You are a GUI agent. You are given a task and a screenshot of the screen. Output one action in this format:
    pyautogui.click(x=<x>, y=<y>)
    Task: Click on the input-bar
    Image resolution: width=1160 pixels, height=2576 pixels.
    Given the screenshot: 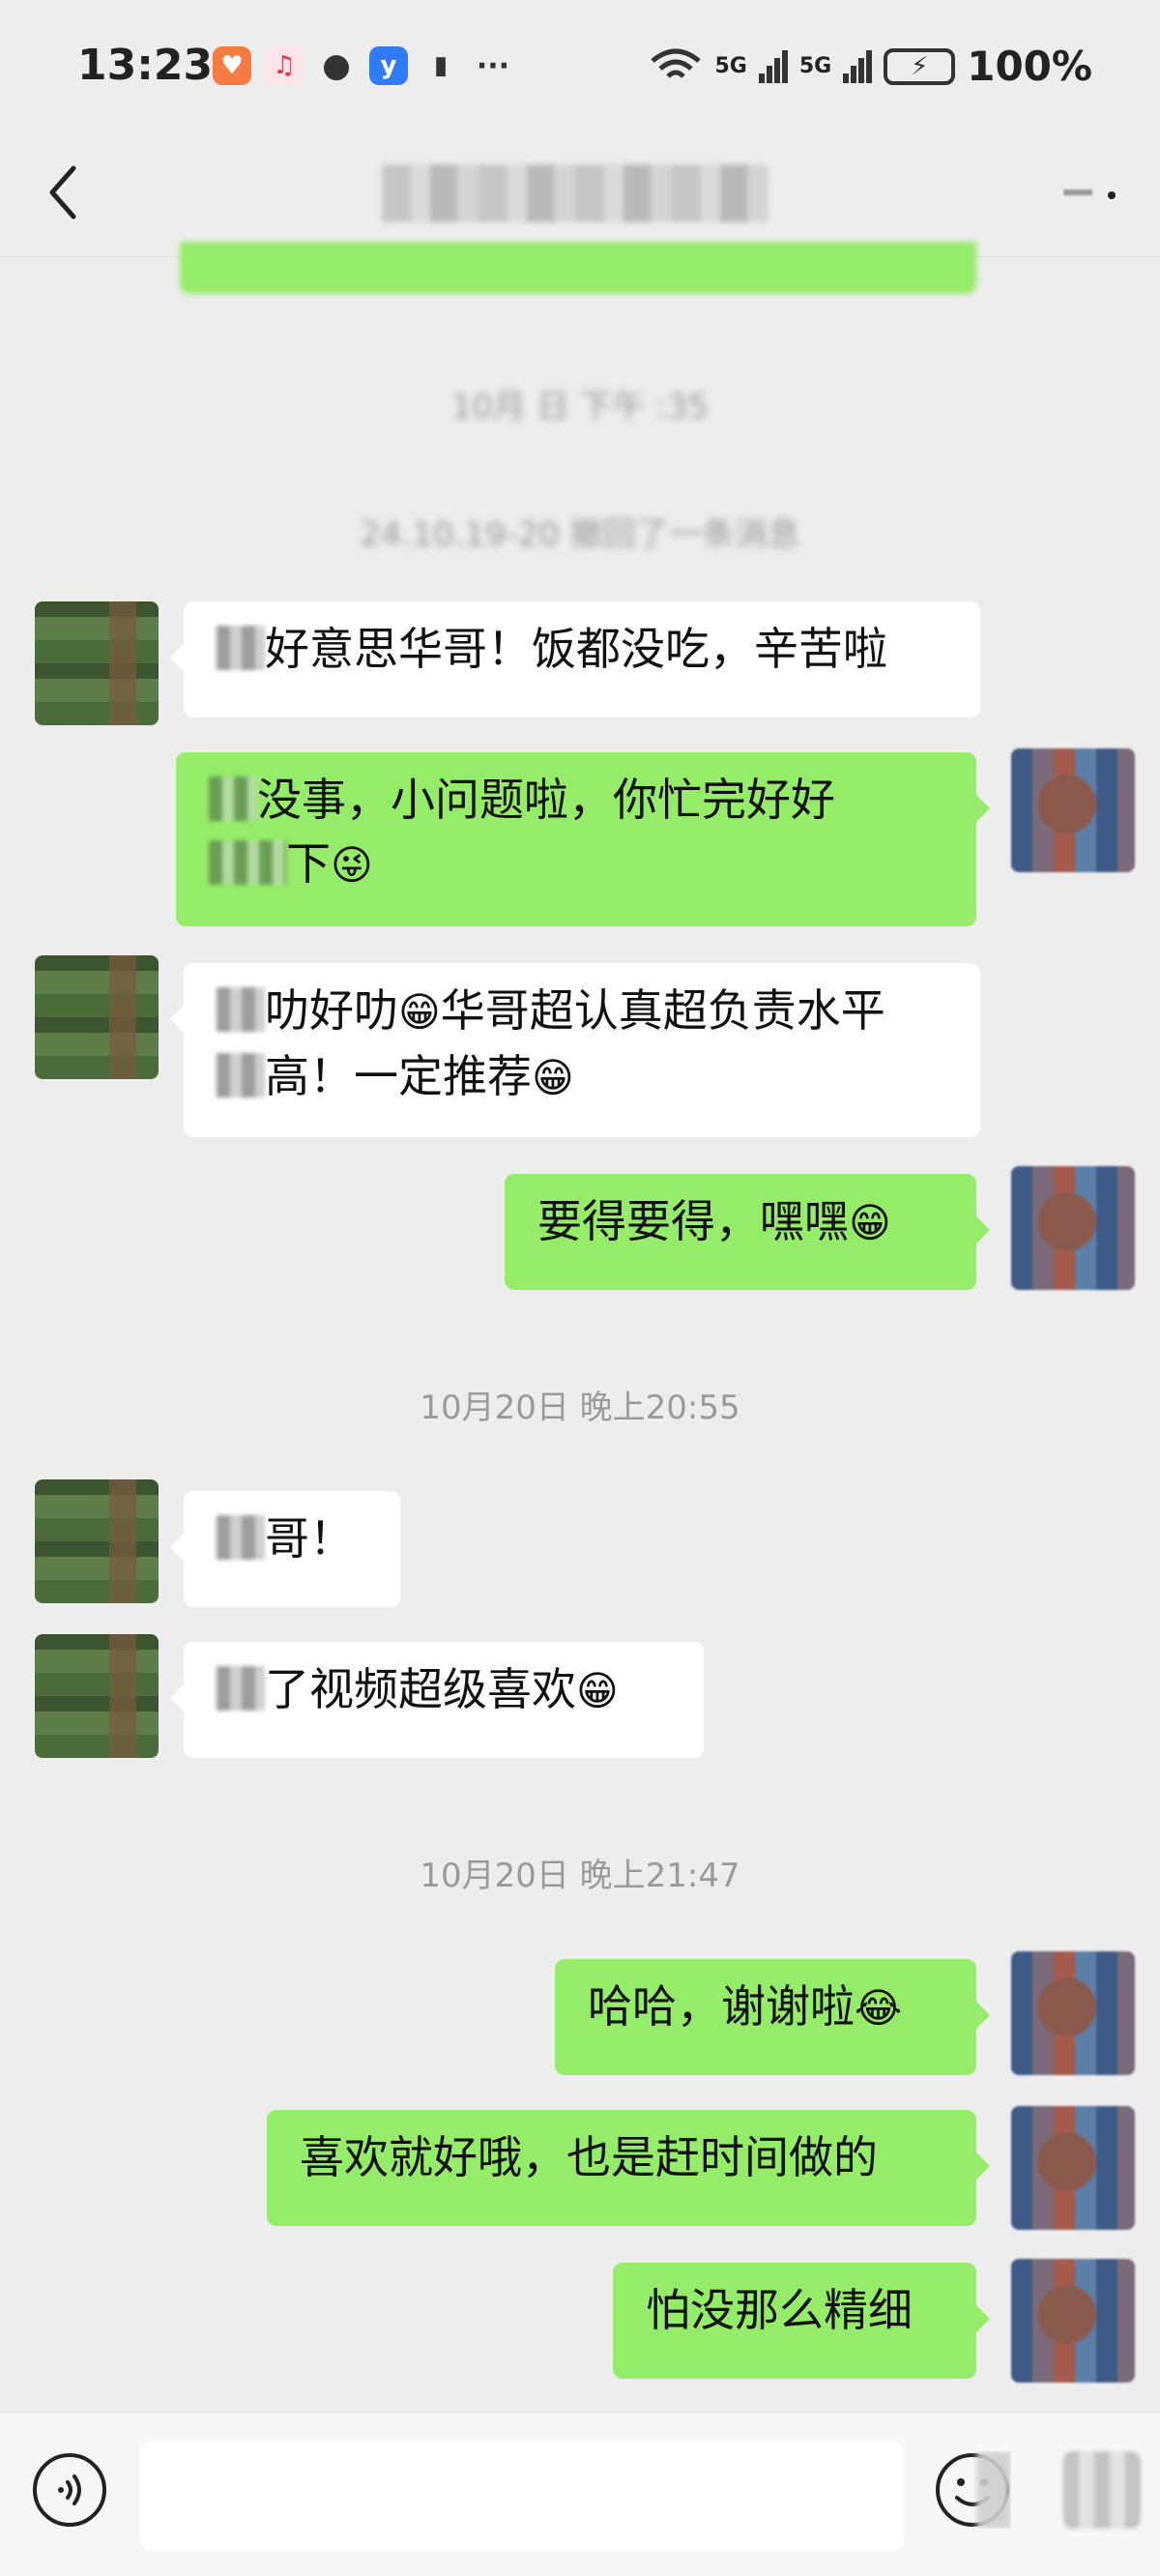 What is the action you would take?
    pyautogui.click(x=580, y=2494)
    